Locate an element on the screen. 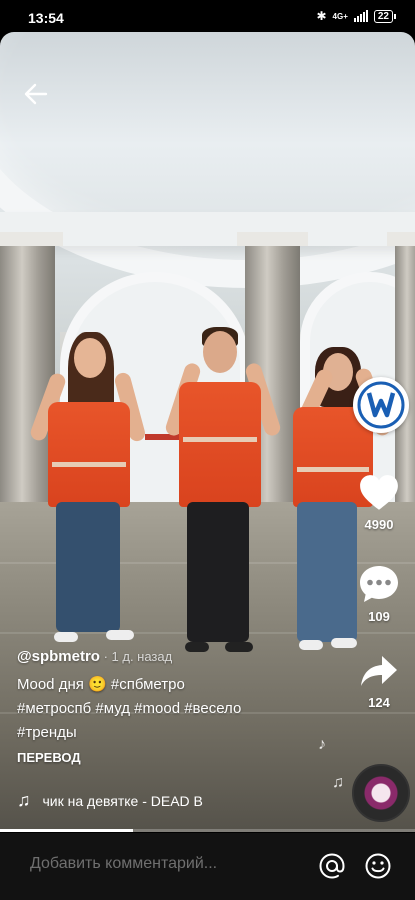 The height and width of the screenshot is (900, 415). heart-icon is located at coordinates (379, 493).